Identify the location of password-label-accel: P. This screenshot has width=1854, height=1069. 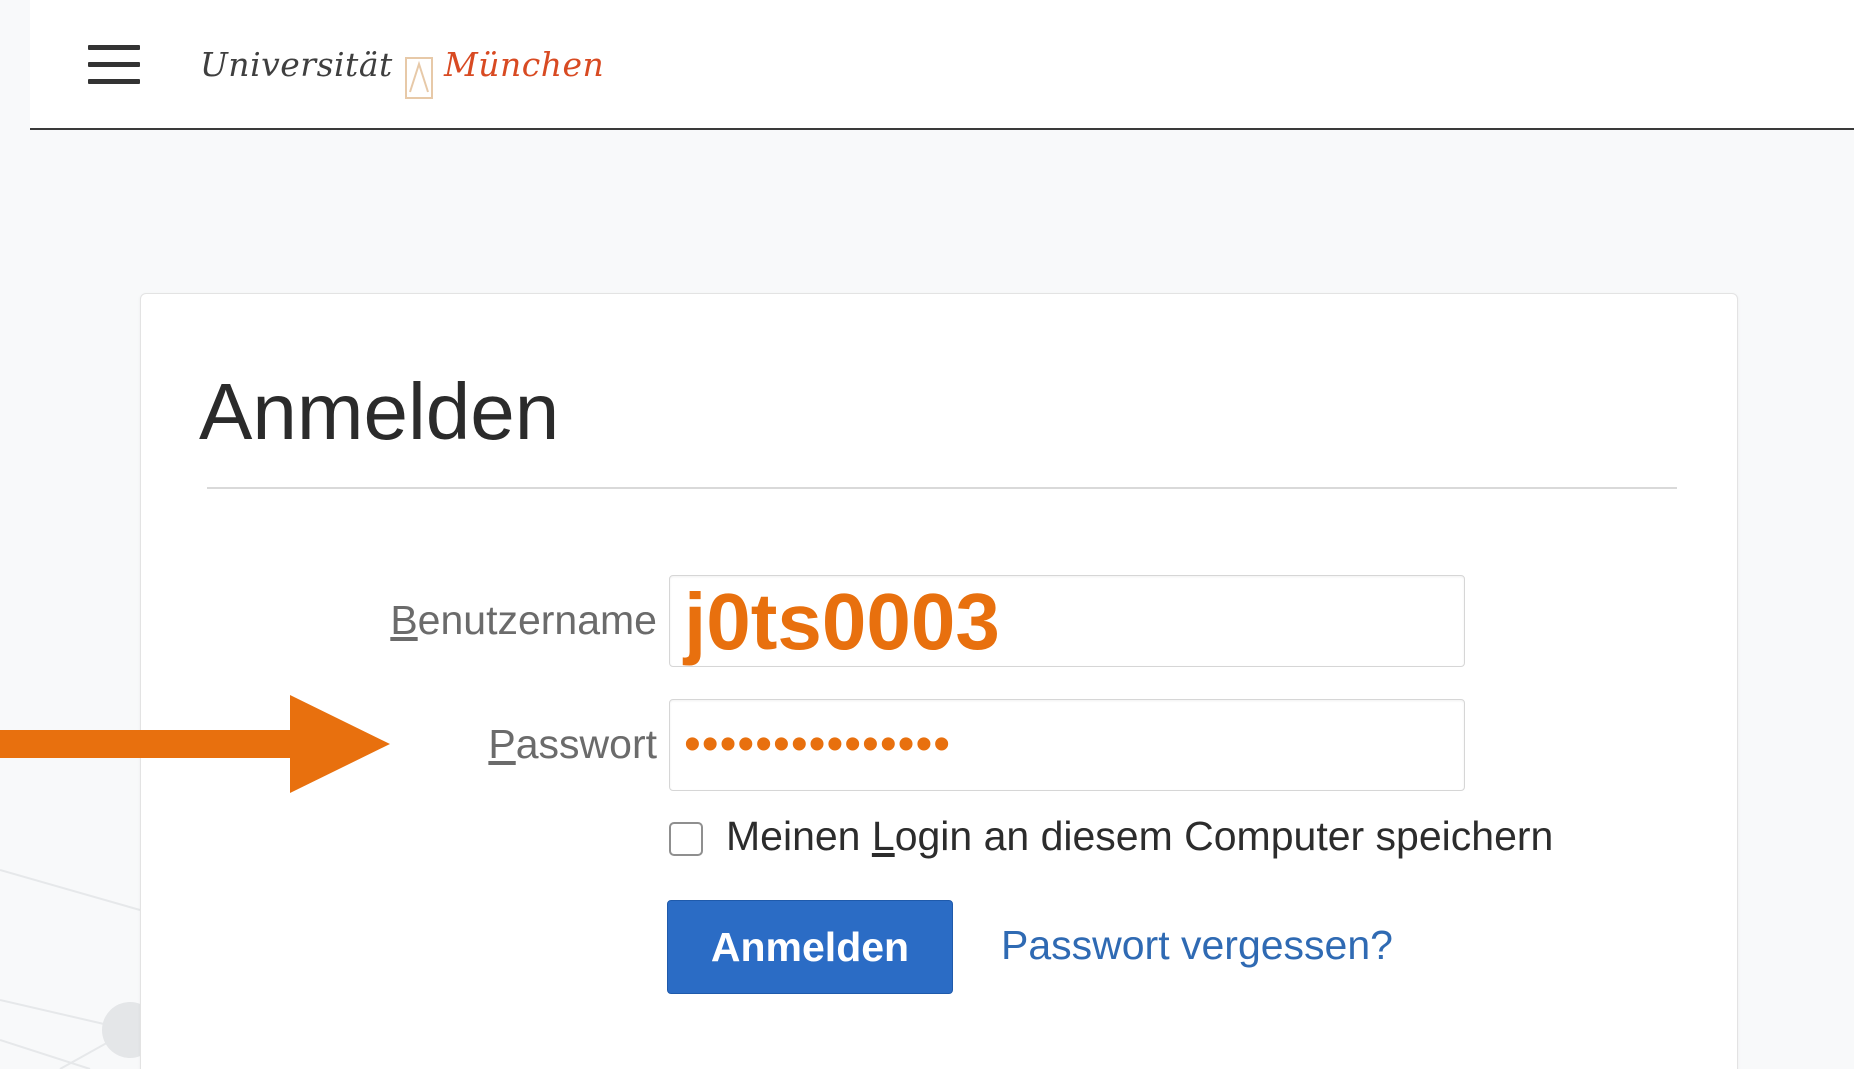
(502, 744).